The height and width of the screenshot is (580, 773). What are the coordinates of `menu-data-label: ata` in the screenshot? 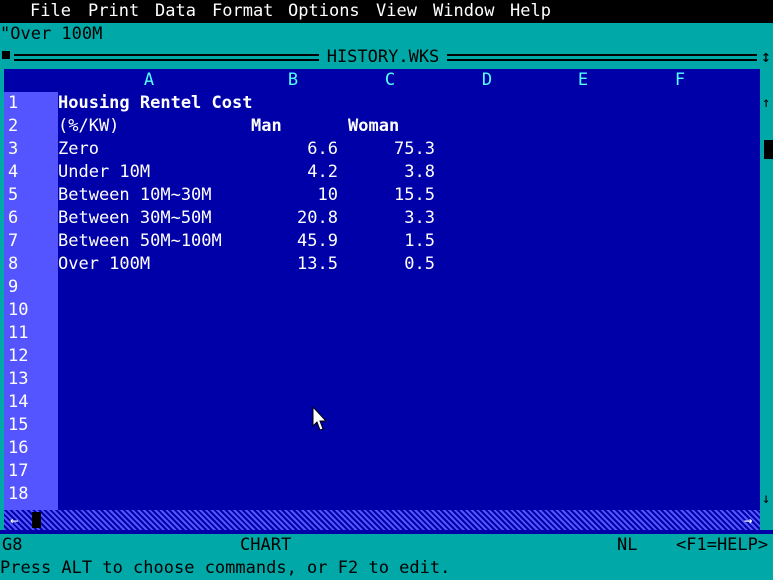 It's located at (180, 11).